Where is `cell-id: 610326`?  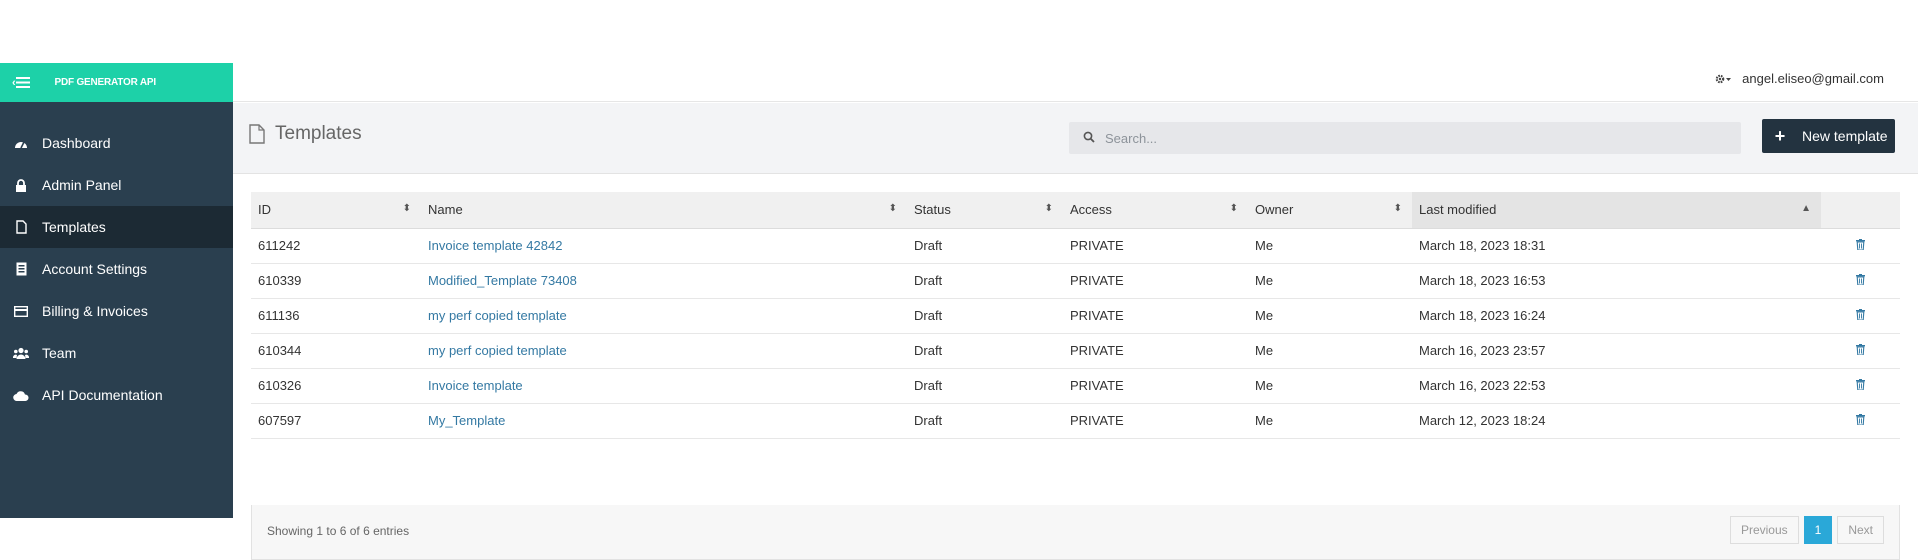 cell-id: 610326 is located at coordinates (336, 386).